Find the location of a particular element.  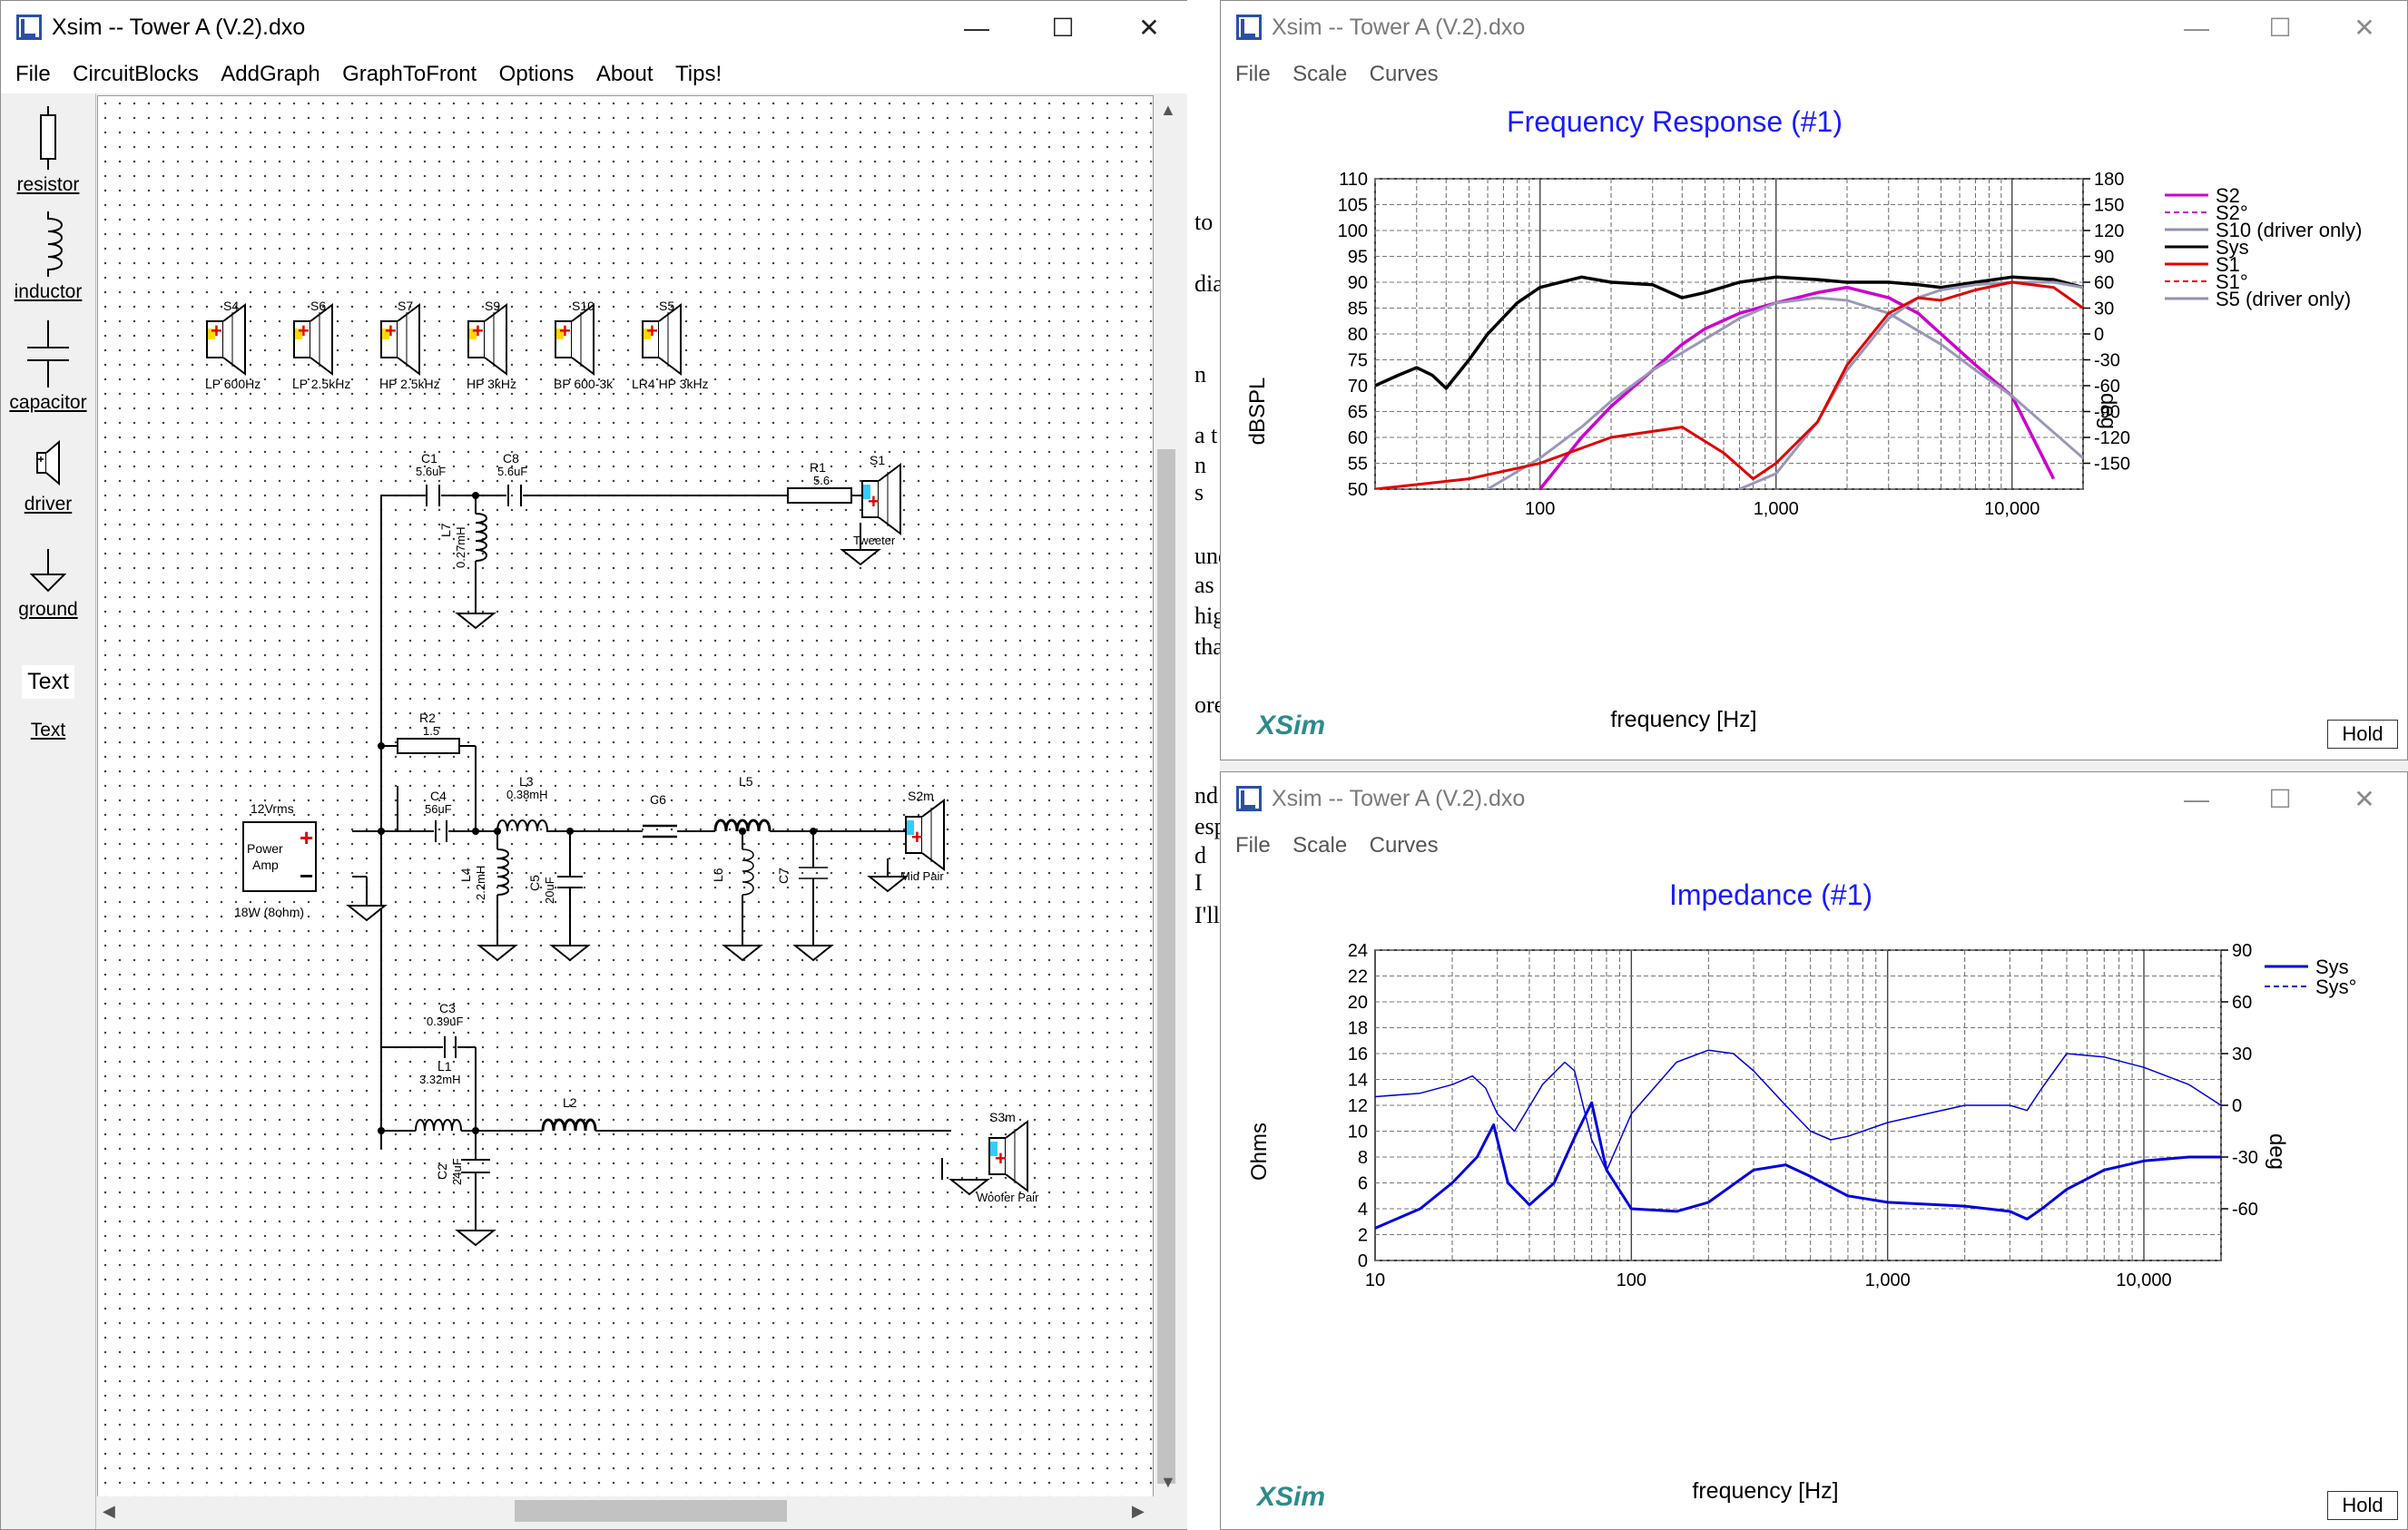

driver-s10: + S10 BP 600-3k is located at coordinates (584, 345).